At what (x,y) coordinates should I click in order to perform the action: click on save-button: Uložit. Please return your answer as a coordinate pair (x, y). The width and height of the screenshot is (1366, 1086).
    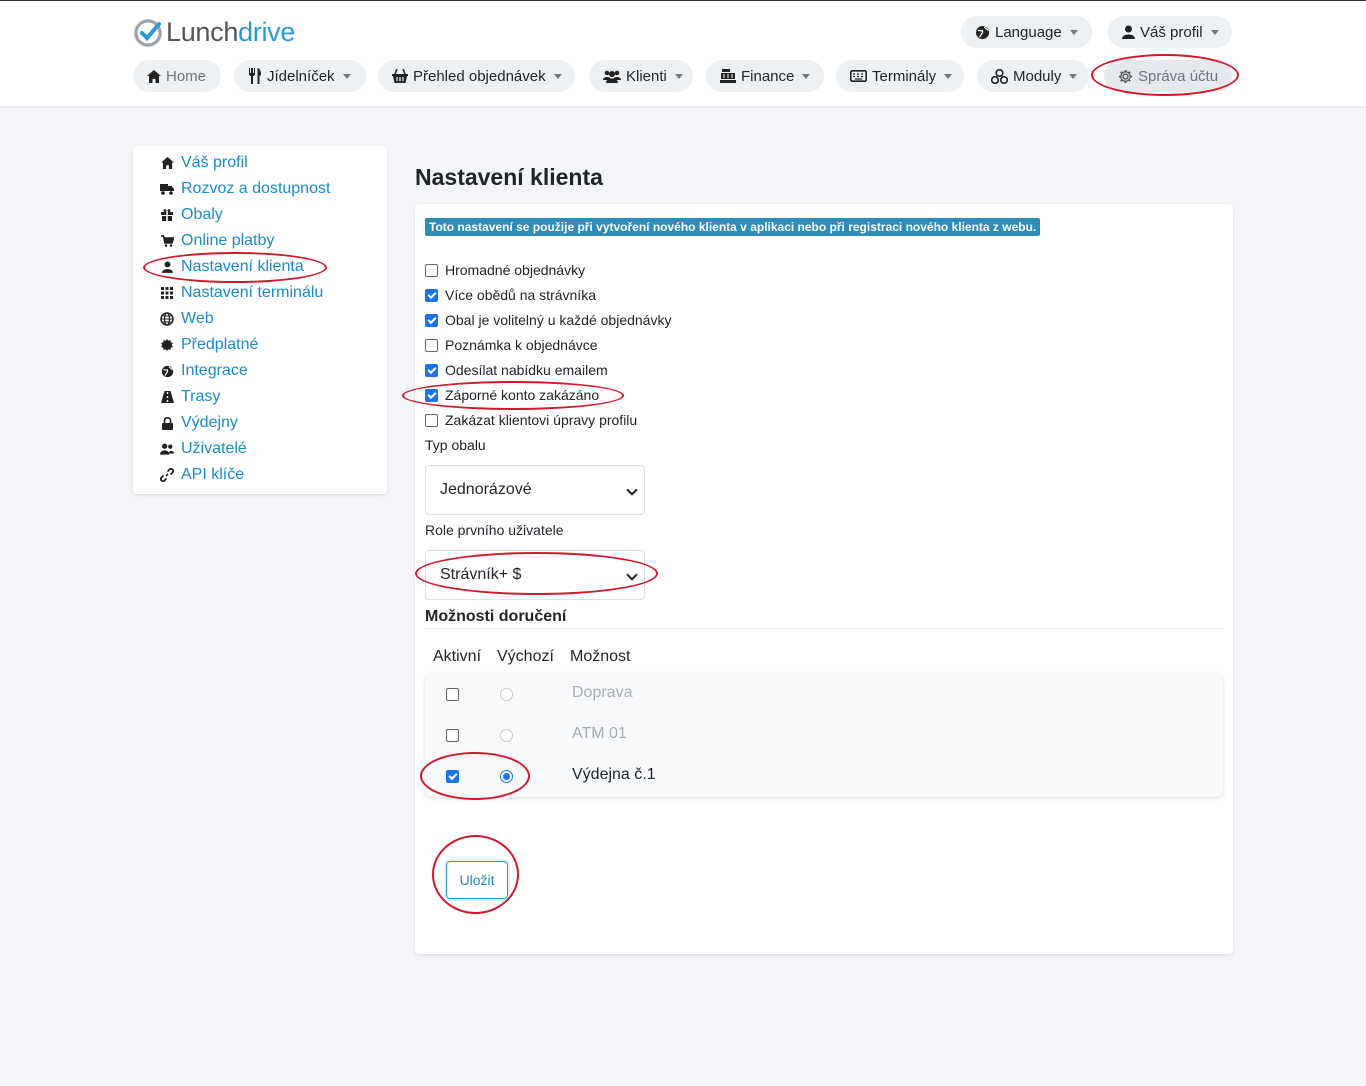
    Looking at the image, I should click on (477, 880).